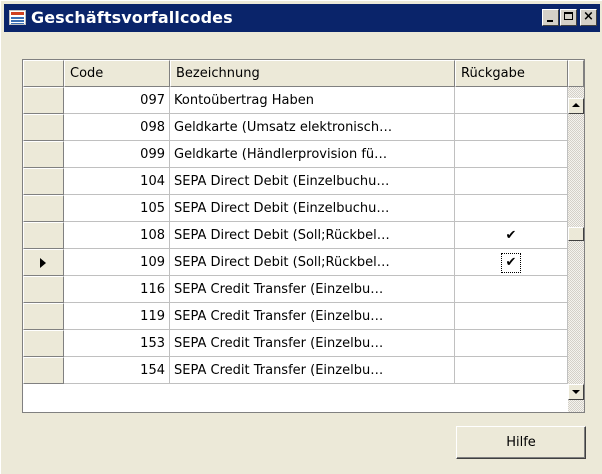 The image size is (602, 474). Describe the element at coordinates (550, 21) in the screenshot. I see `minimize-icon` at that location.